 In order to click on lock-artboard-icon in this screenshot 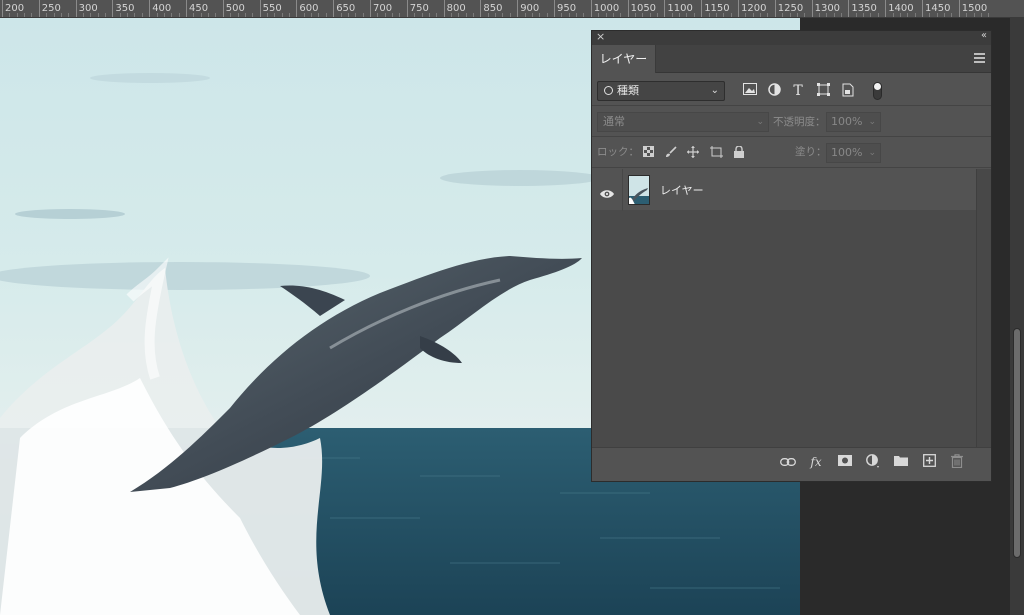, I will do `click(716, 153)`.